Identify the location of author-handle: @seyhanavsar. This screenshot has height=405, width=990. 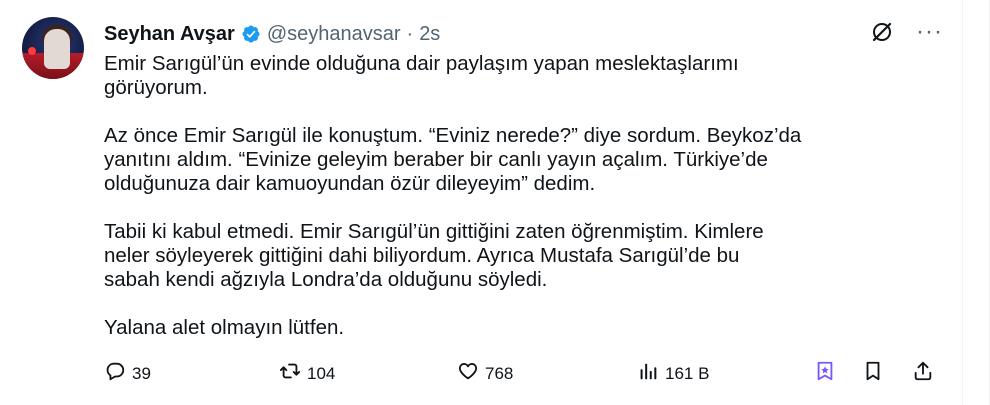
(334, 34).